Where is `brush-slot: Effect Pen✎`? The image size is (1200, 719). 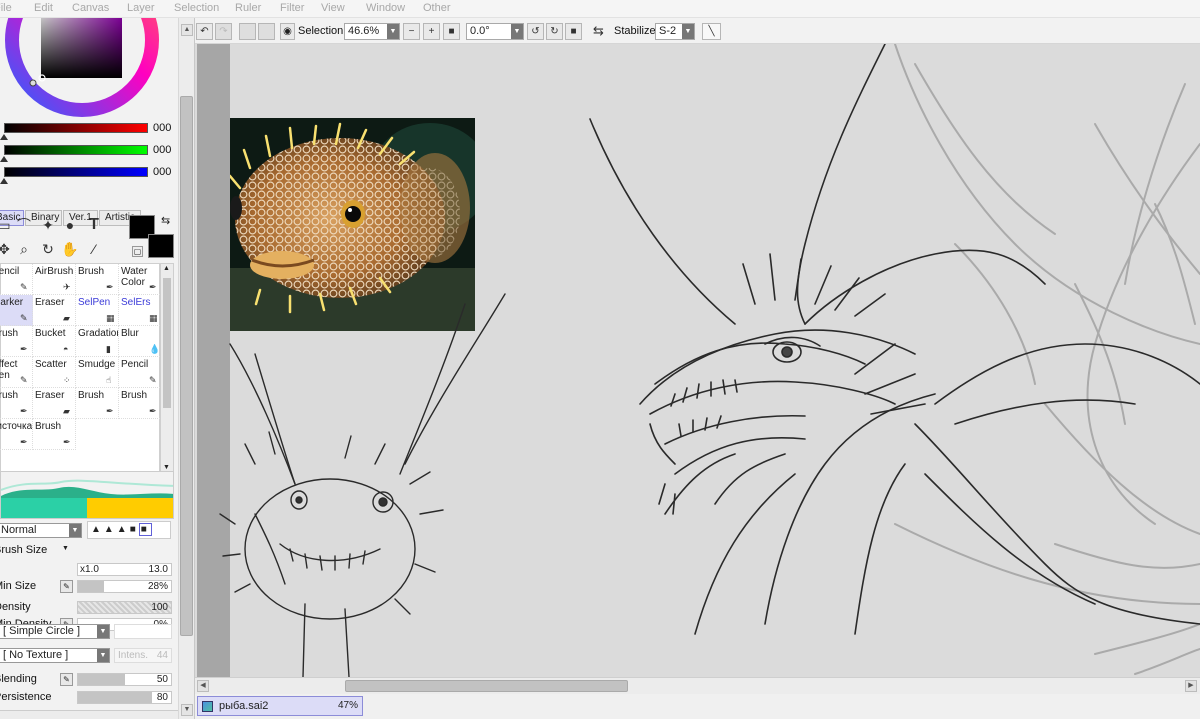 brush-slot: Effect Pen✎ is located at coordinates (16, 372).